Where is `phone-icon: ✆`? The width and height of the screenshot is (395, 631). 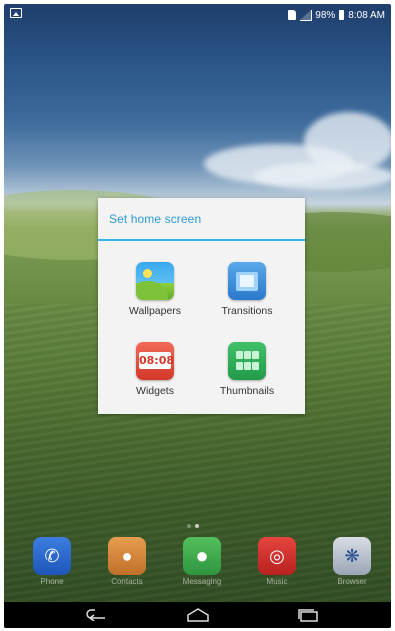
phone-icon: ✆ is located at coordinates (52, 556).